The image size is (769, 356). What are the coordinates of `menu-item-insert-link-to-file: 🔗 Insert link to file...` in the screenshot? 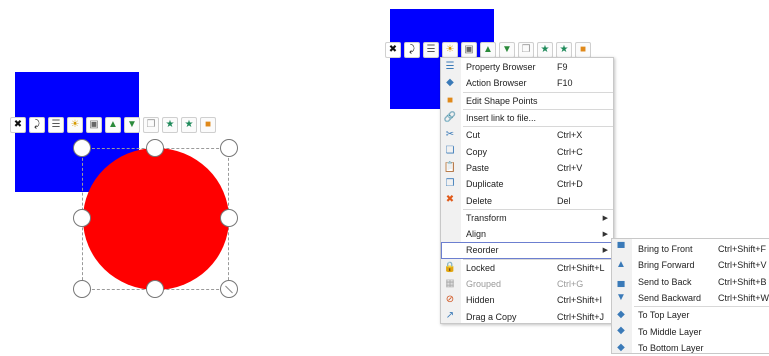 It's located at (527, 118).